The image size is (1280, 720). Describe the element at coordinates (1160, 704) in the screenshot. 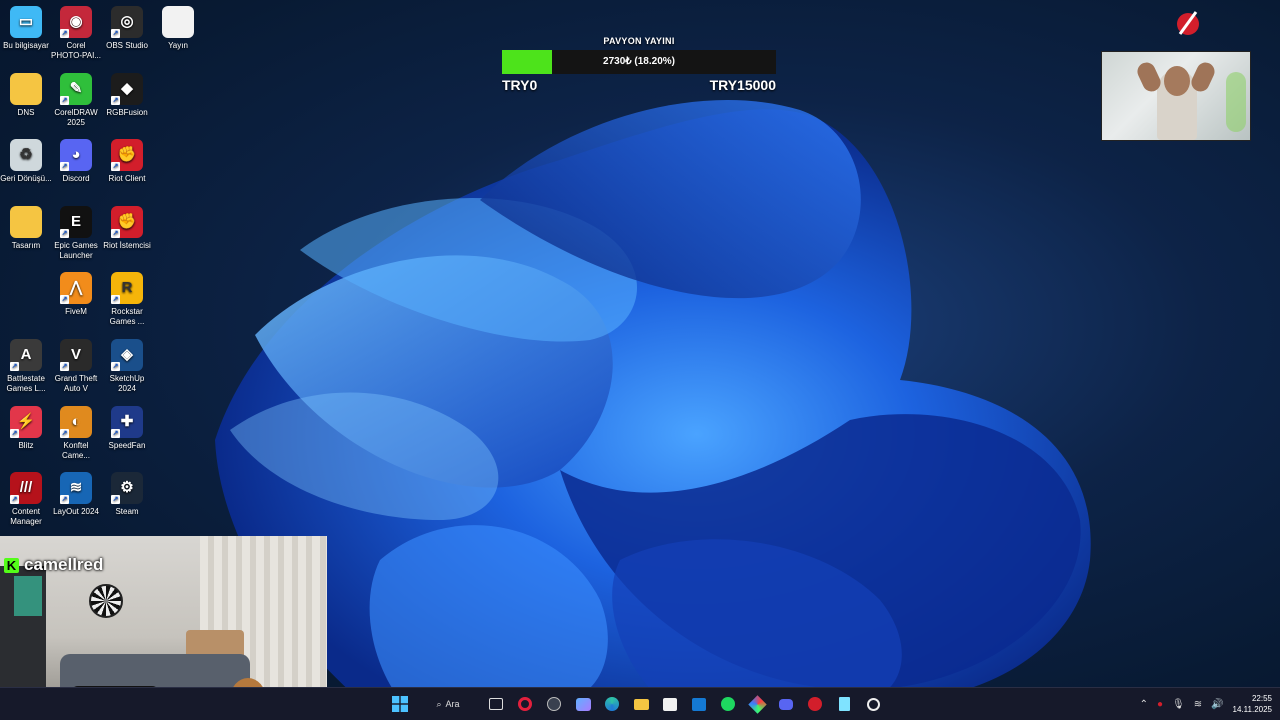

I see `riot-tray-icon: ●` at that location.